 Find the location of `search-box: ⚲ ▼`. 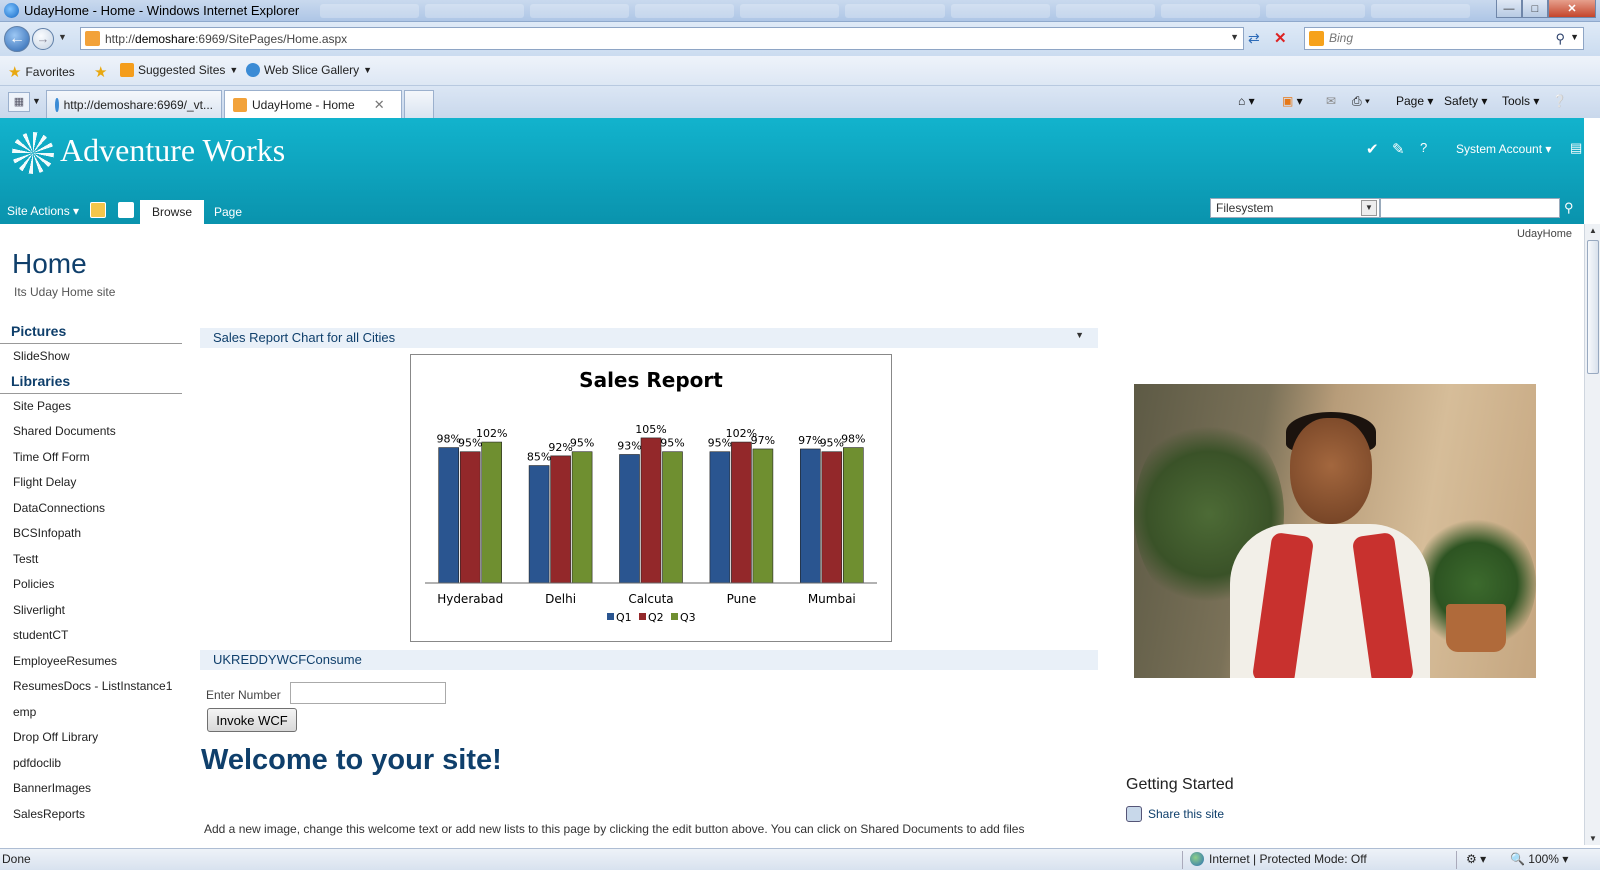

search-box: ⚲ ▼ is located at coordinates (1444, 38).